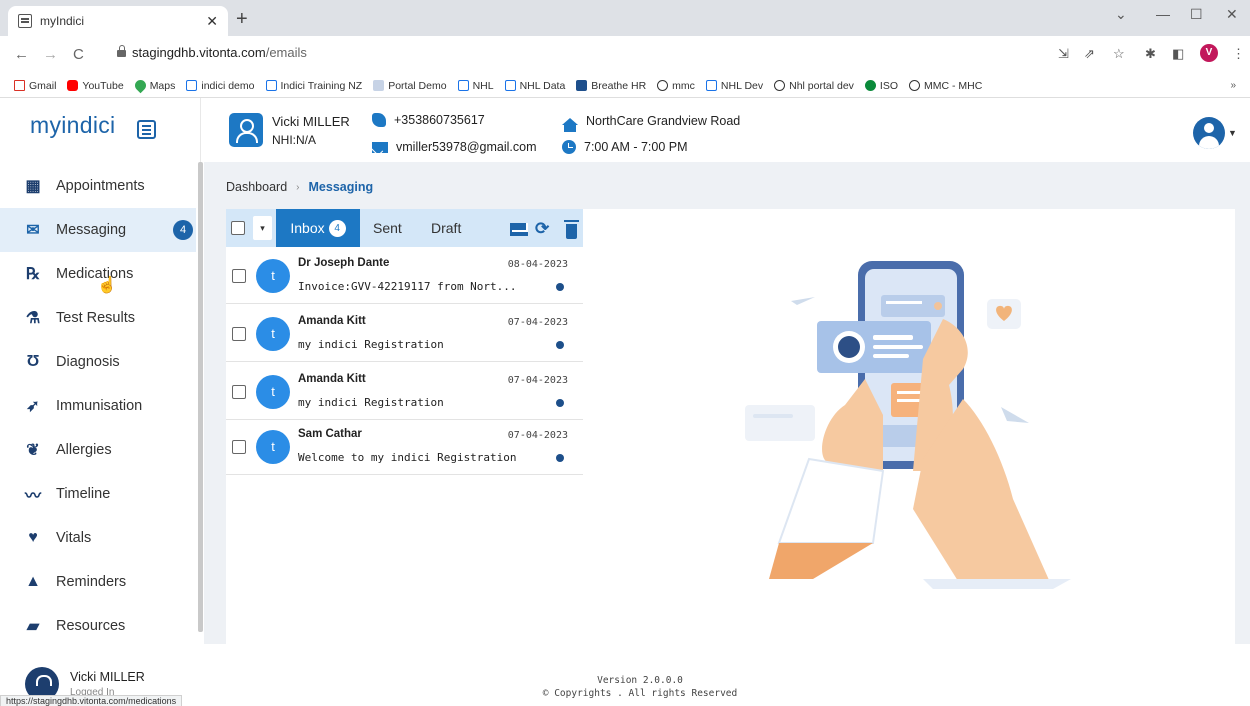 The width and height of the screenshot is (1250, 706). What do you see at coordinates (519, 229) in the screenshot?
I see `compose-envelope-icon` at bounding box center [519, 229].